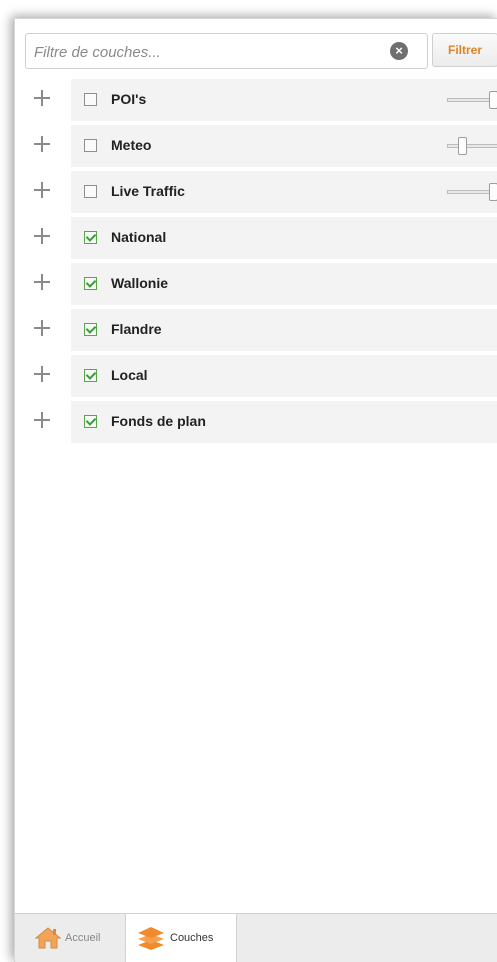 Image resolution: width=497 pixels, height=962 pixels. I want to click on layers-icon, so click(151, 938).